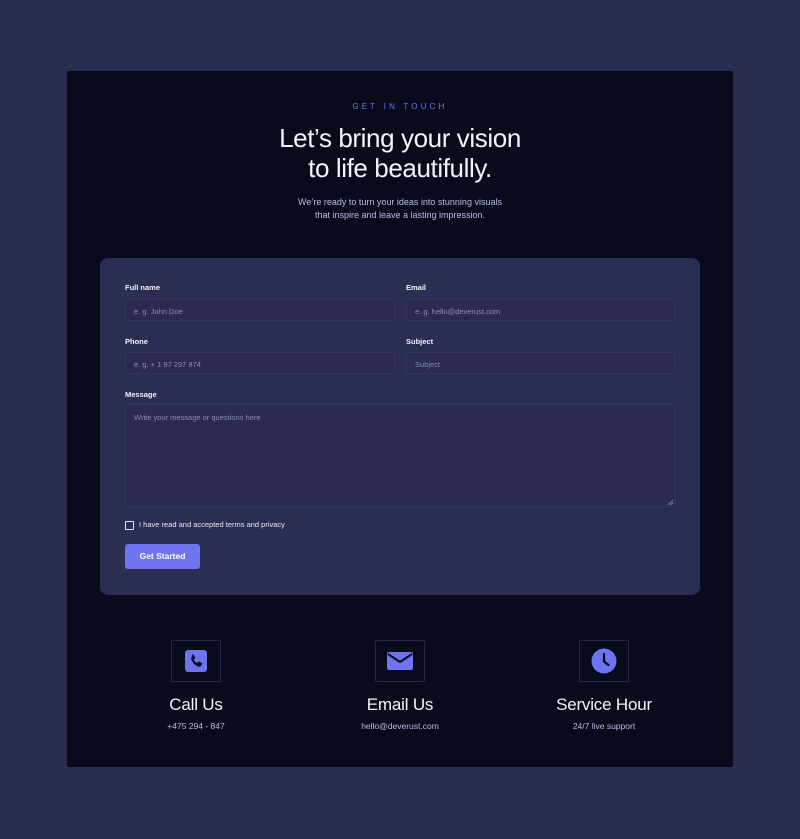 The image size is (800, 839). I want to click on clock-icon, so click(604, 661).